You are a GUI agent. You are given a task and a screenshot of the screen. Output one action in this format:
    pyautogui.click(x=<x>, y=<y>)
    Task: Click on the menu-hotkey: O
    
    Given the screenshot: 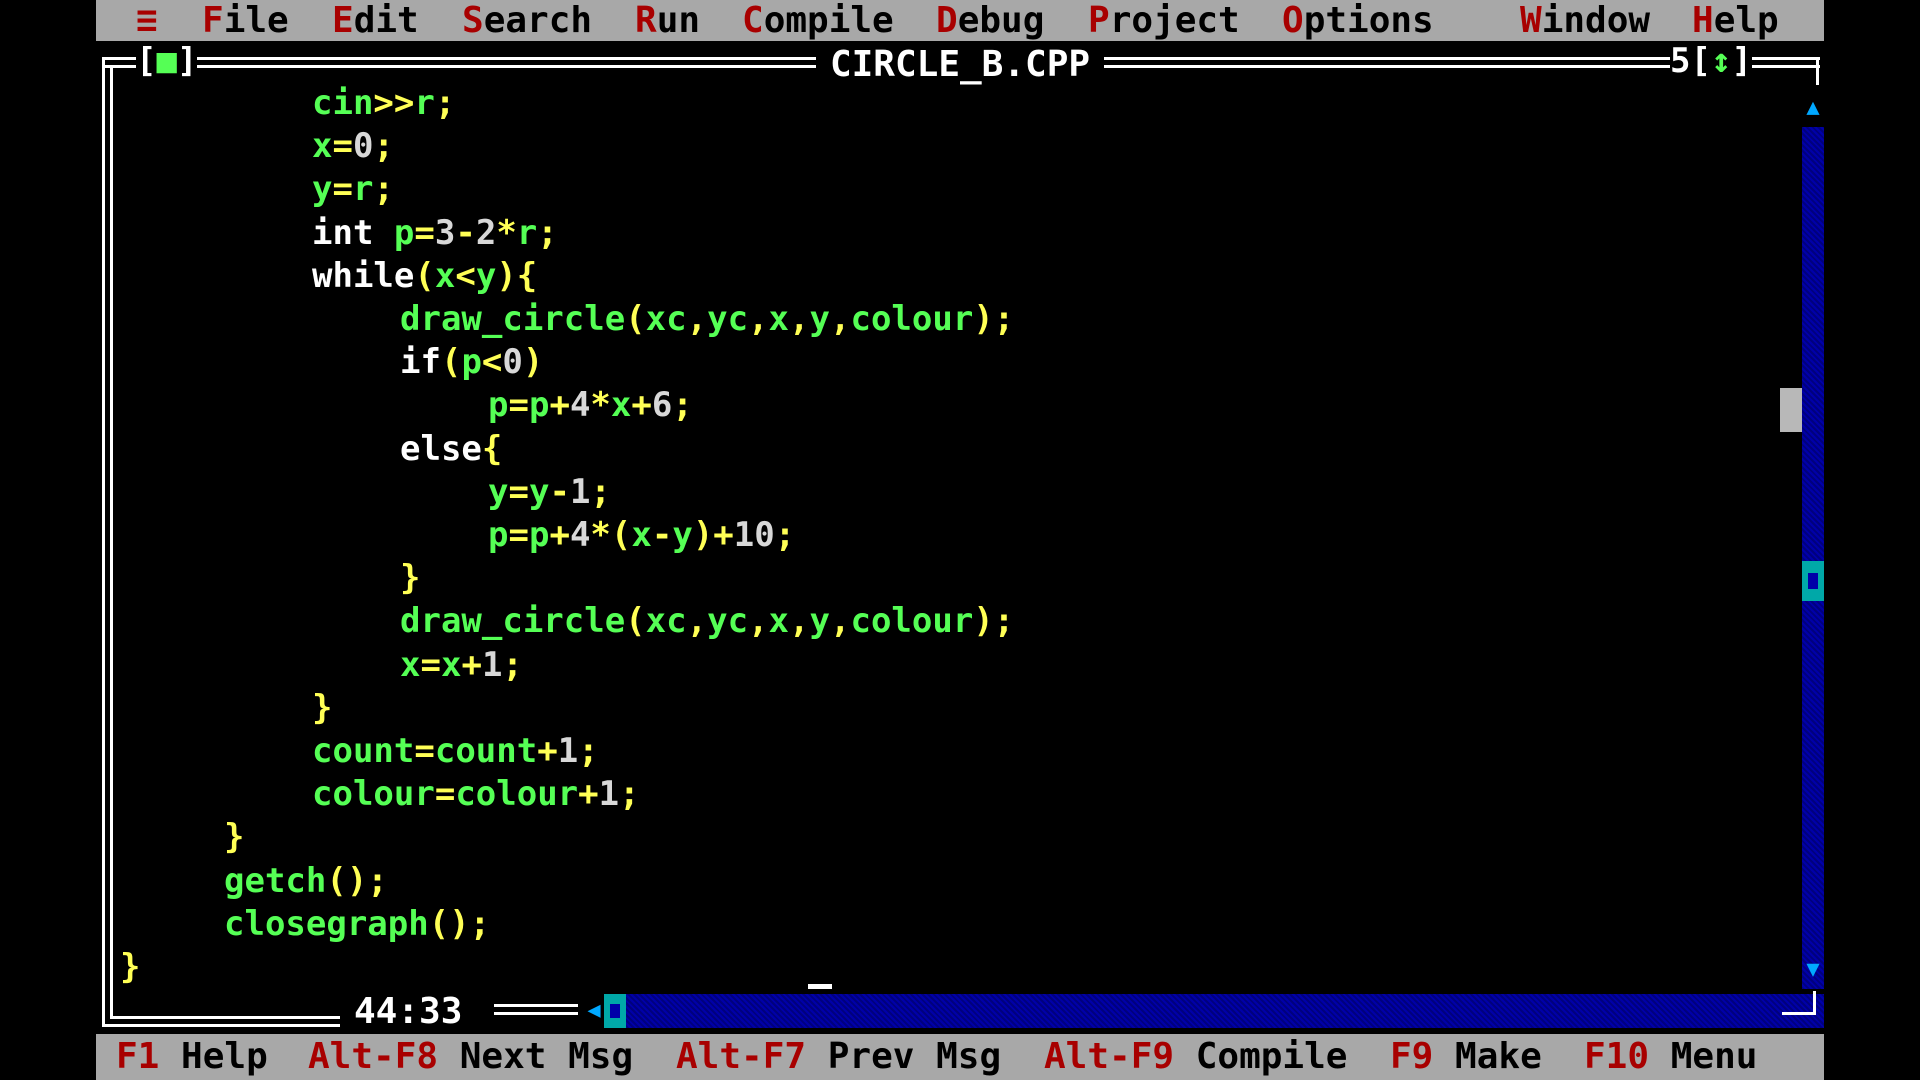 What is the action you would take?
    pyautogui.click(x=1293, y=20)
    